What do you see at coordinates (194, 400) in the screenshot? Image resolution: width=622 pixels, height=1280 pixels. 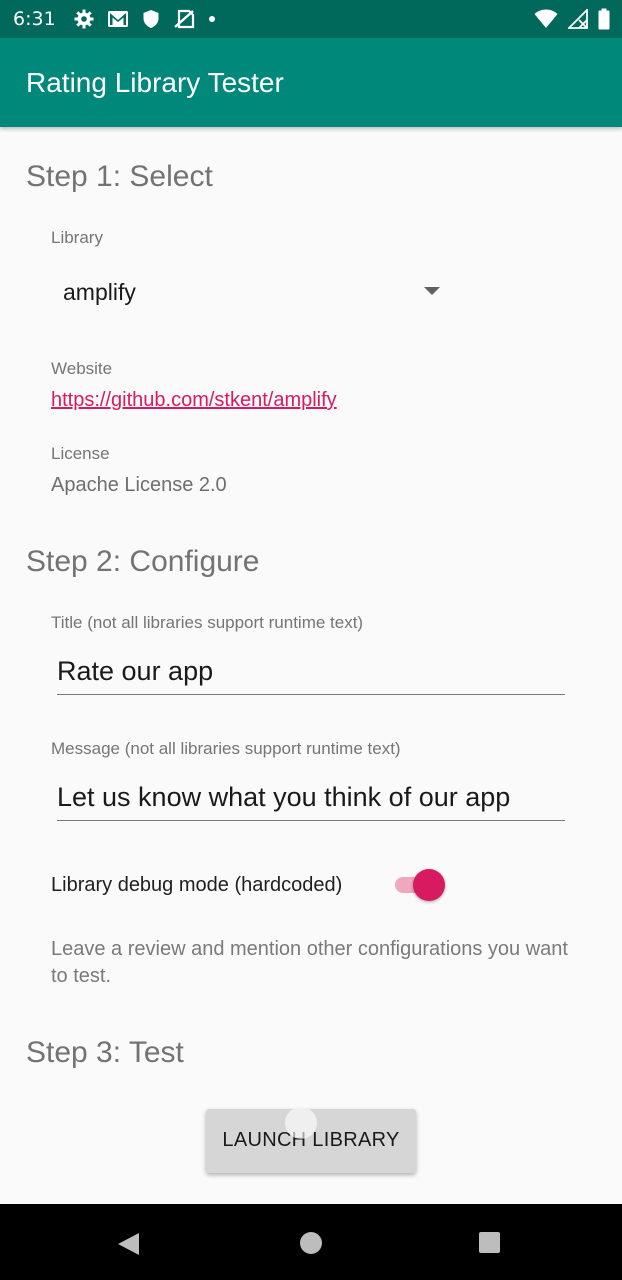 I see `website-link: https://github.com/stkent/amplify` at bounding box center [194, 400].